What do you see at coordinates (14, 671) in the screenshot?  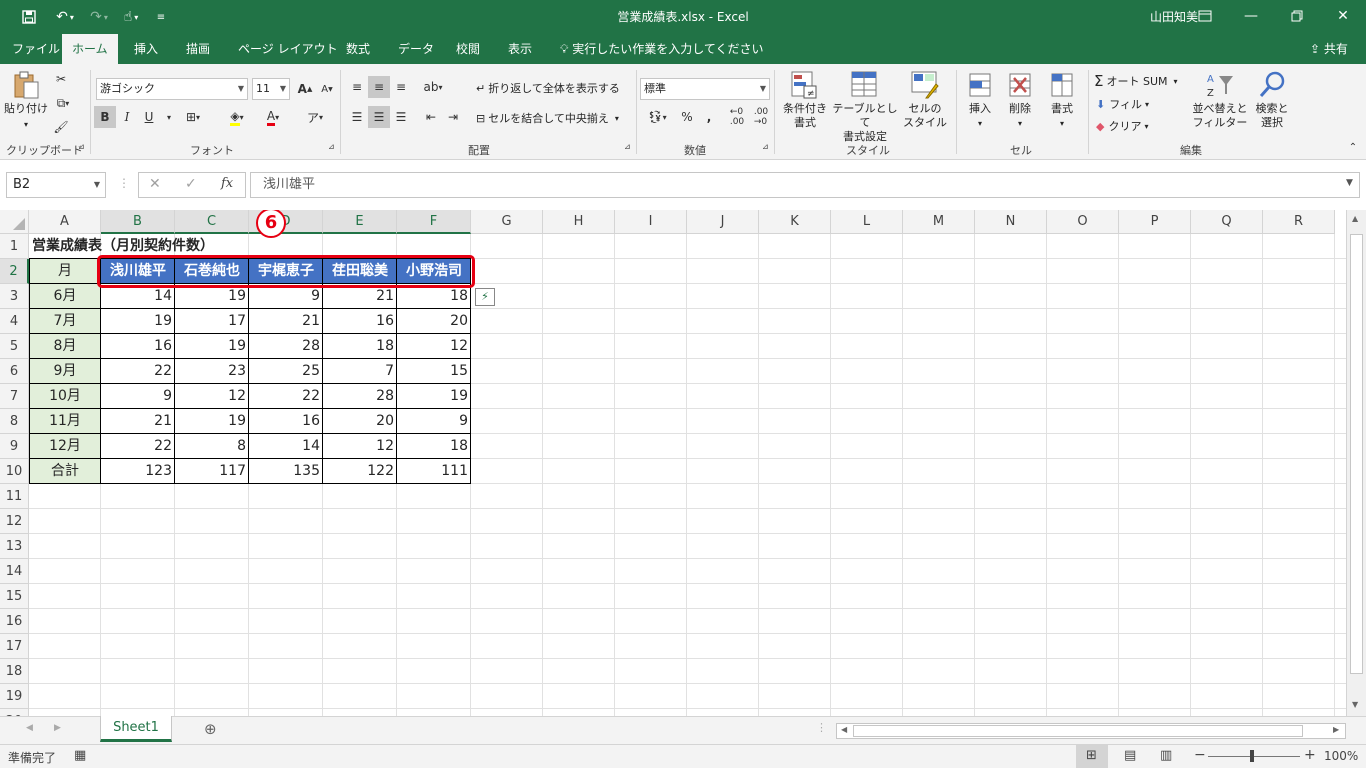 I see `row-header-18: 18` at bounding box center [14, 671].